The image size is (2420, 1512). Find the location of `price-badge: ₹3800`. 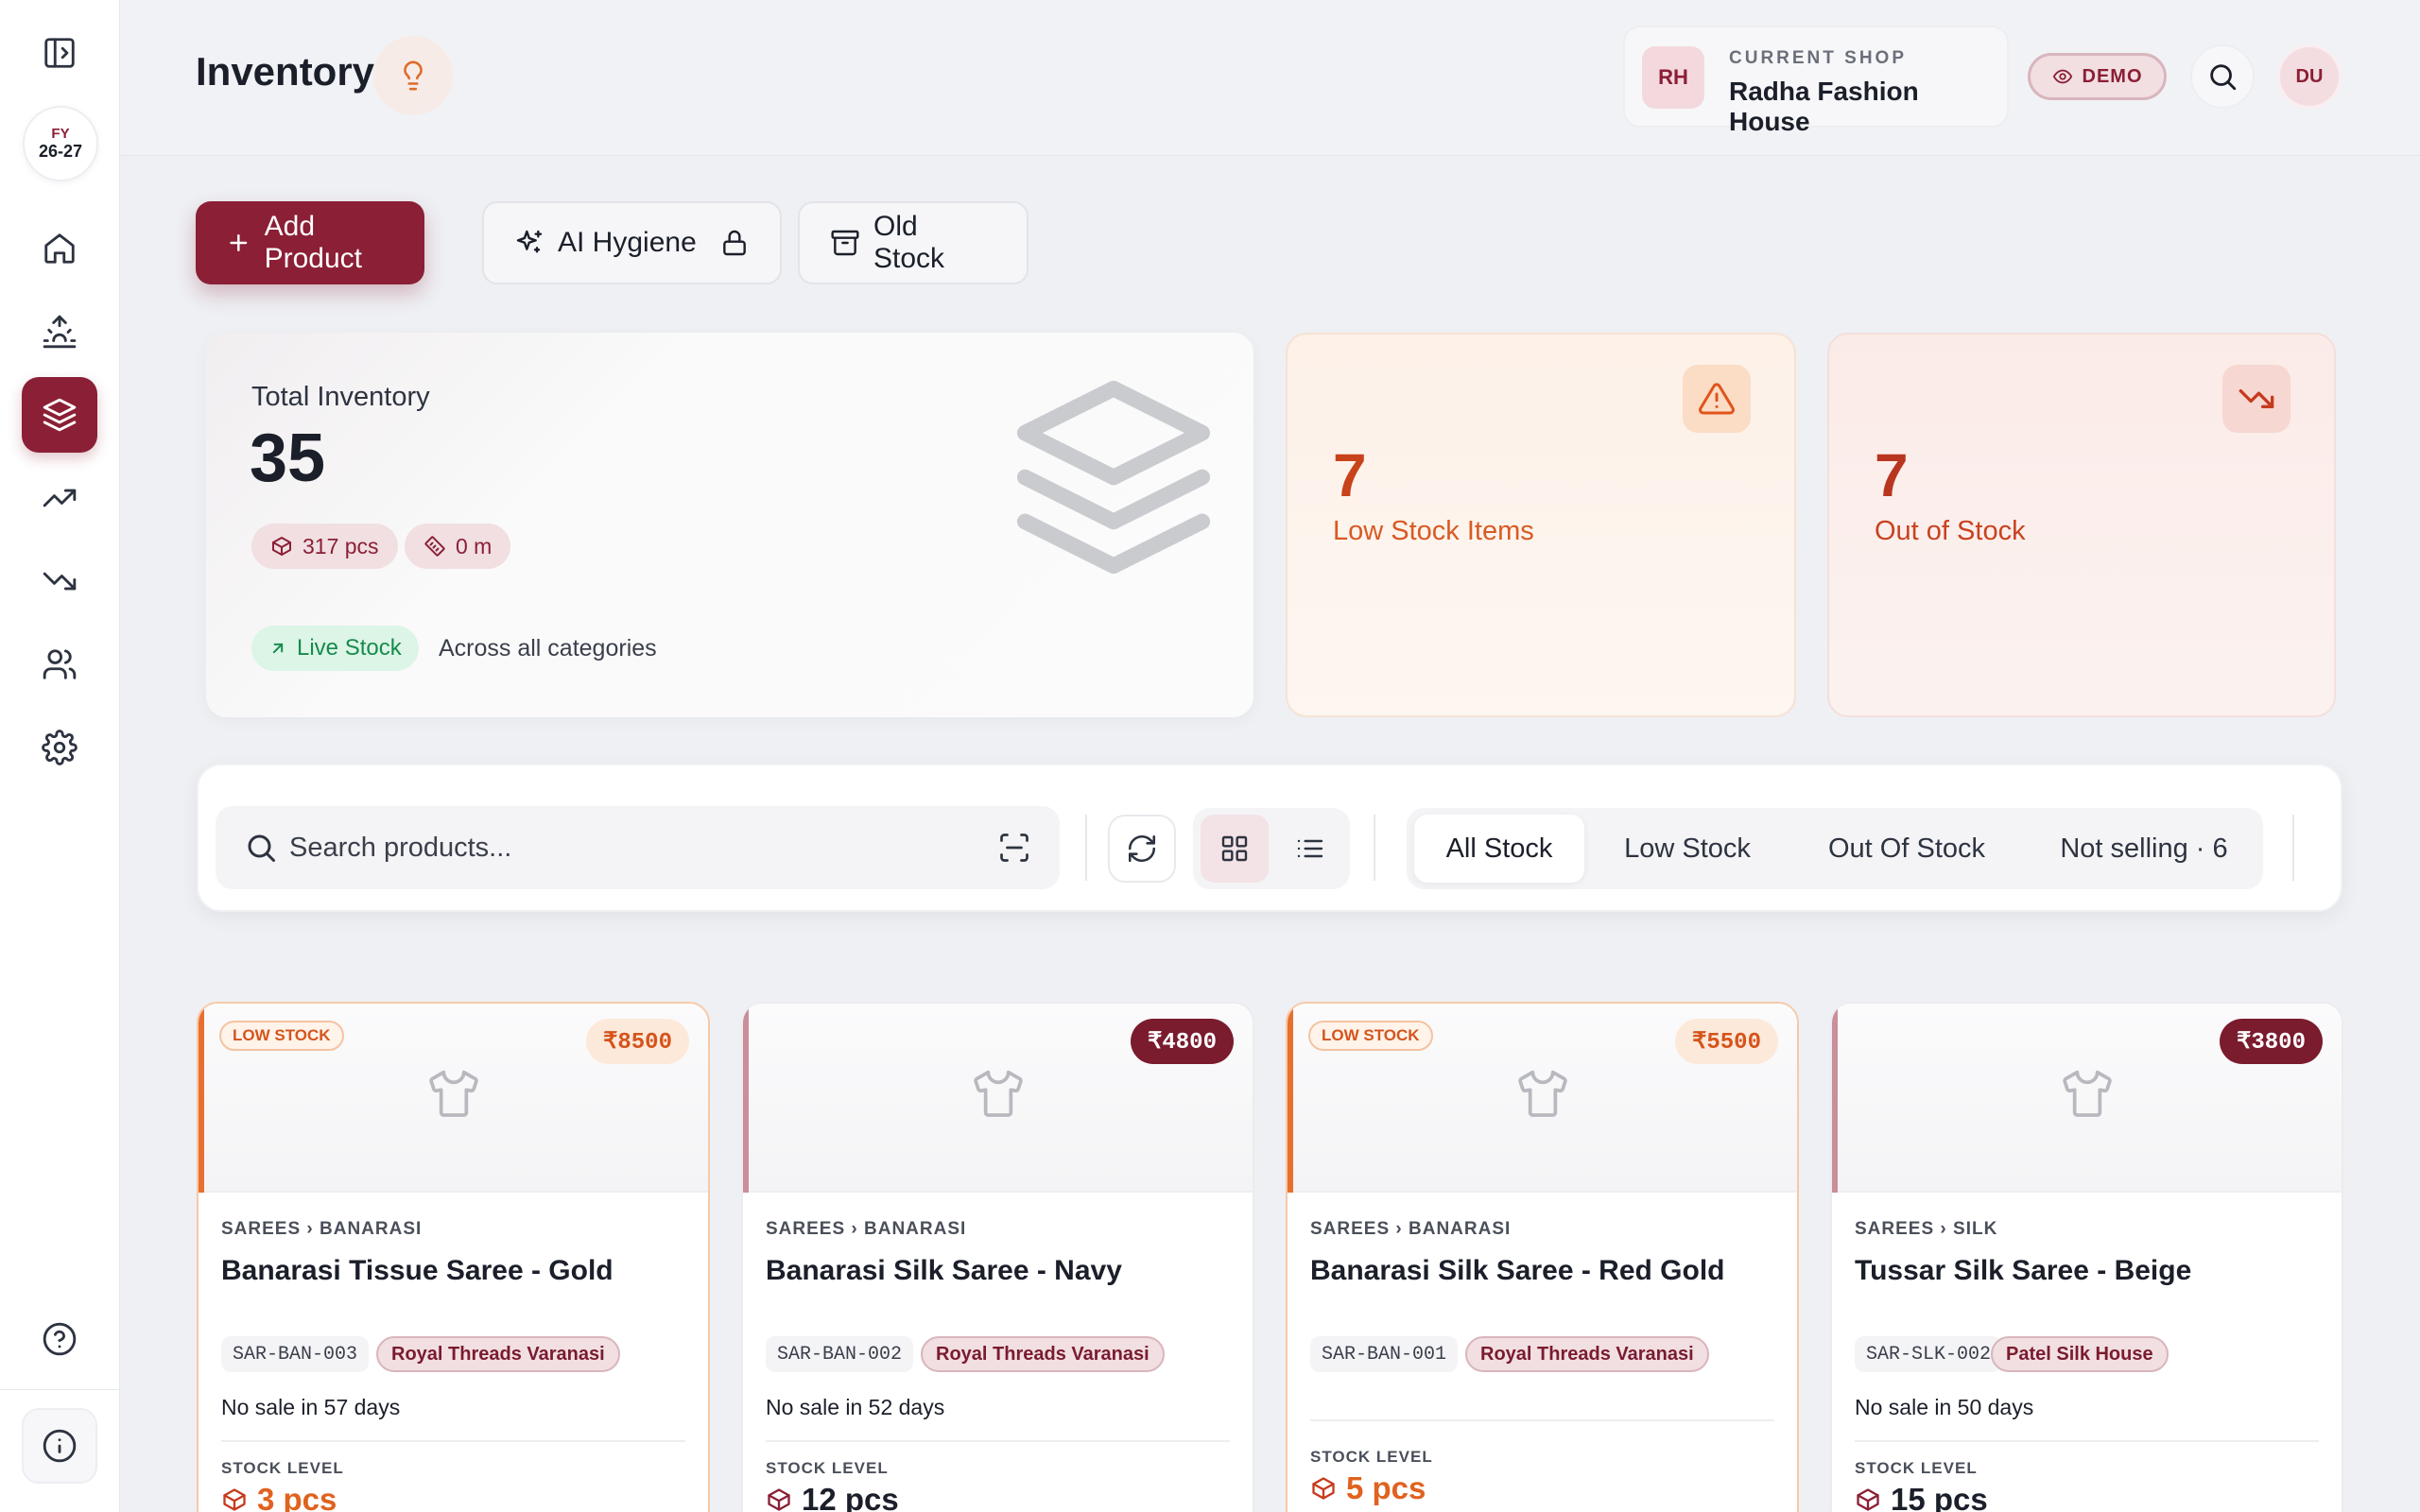

price-badge: ₹3800 is located at coordinates (2271, 1041).